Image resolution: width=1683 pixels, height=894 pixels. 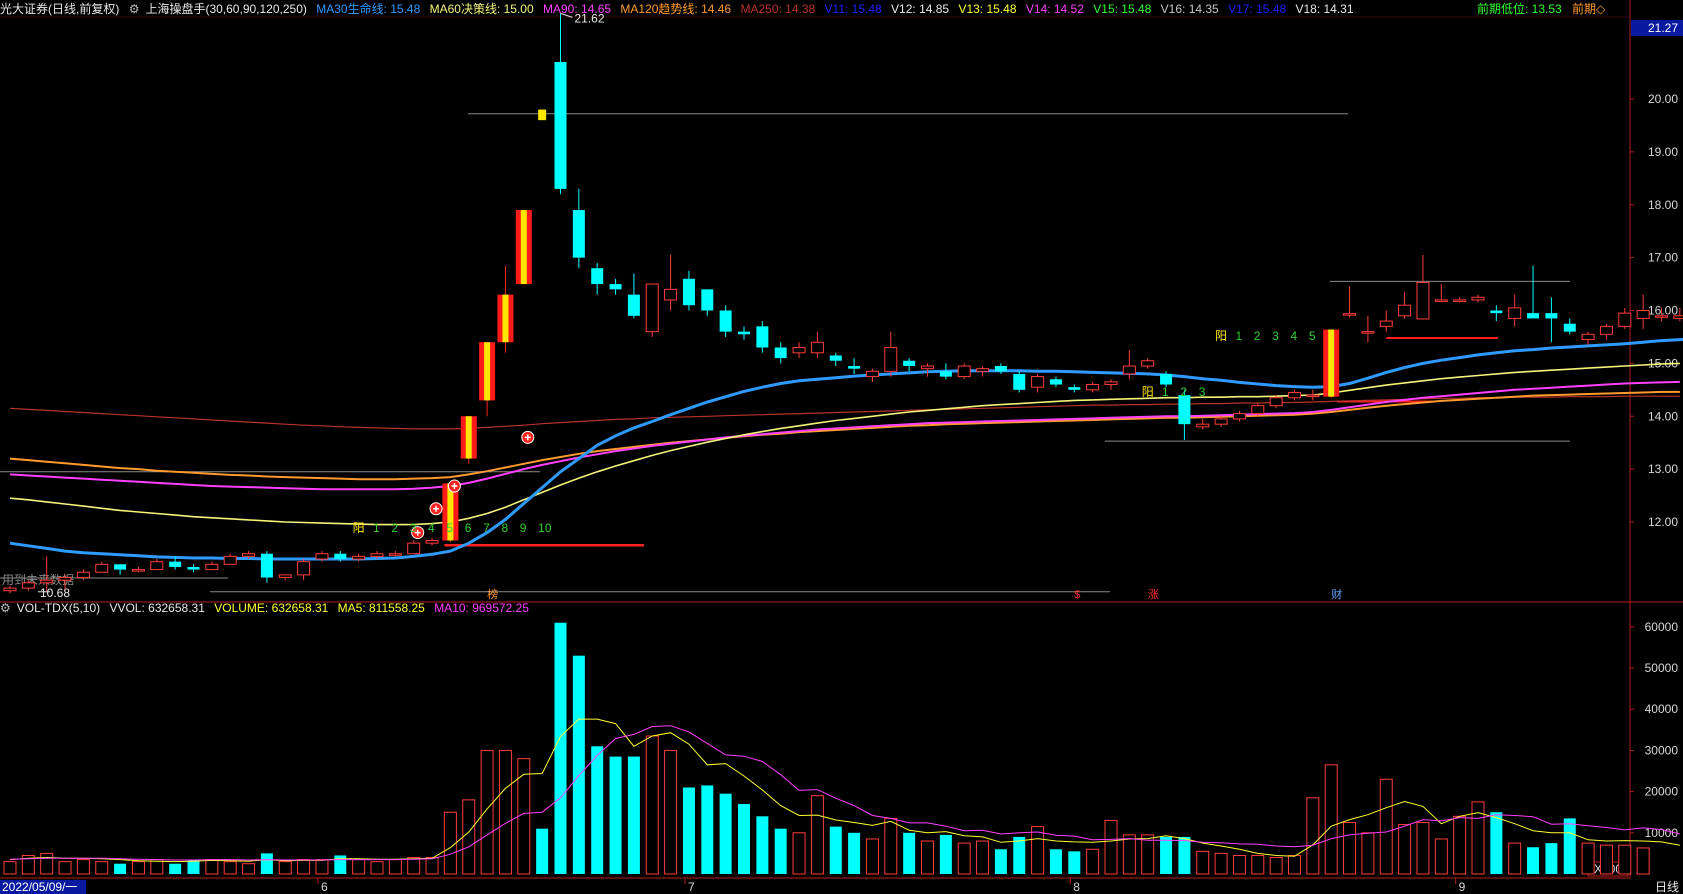 What do you see at coordinates (55, 593) in the screenshot?
I see `low-price-label: 10.68` at bounding box center [55, 593].